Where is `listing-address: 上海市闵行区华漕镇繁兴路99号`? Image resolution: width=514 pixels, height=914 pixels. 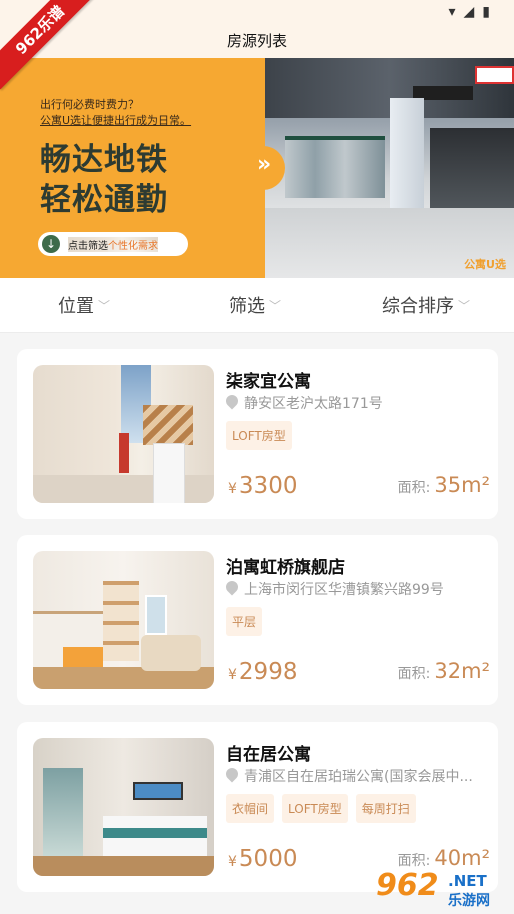
listing-address: 上海市闵行区华漕镇繁兴路99号 is located at coordinates (356, 589).